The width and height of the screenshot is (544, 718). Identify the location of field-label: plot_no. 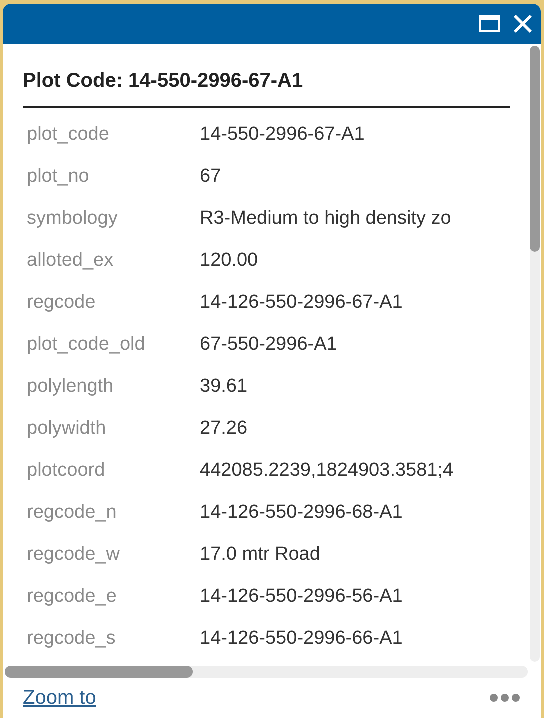
(58, 176).